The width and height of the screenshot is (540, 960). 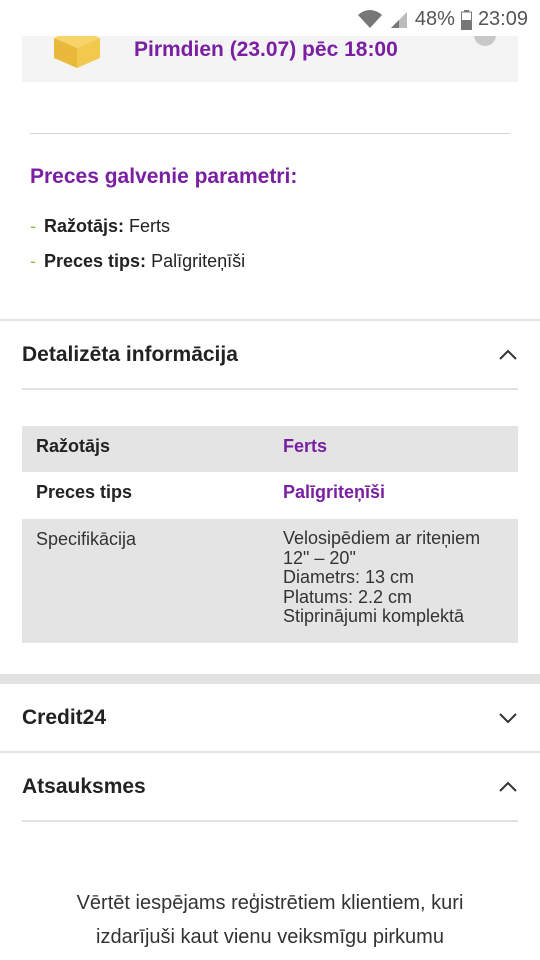 What do you see at coordinates (374, 616) in the screenshot?
I see `spec-line: Stiprinājumi komplektā` at bounding box center [374, 616].